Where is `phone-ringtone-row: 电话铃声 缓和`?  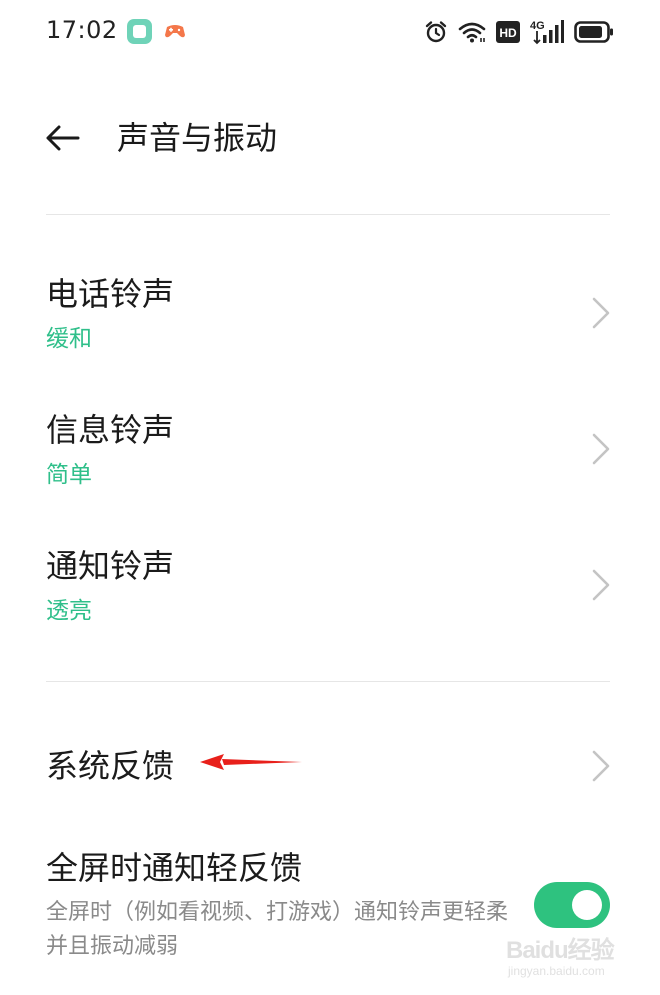 phone-ringtone-row: 电话铃声 缓和 is located at coordinates (330, 314).